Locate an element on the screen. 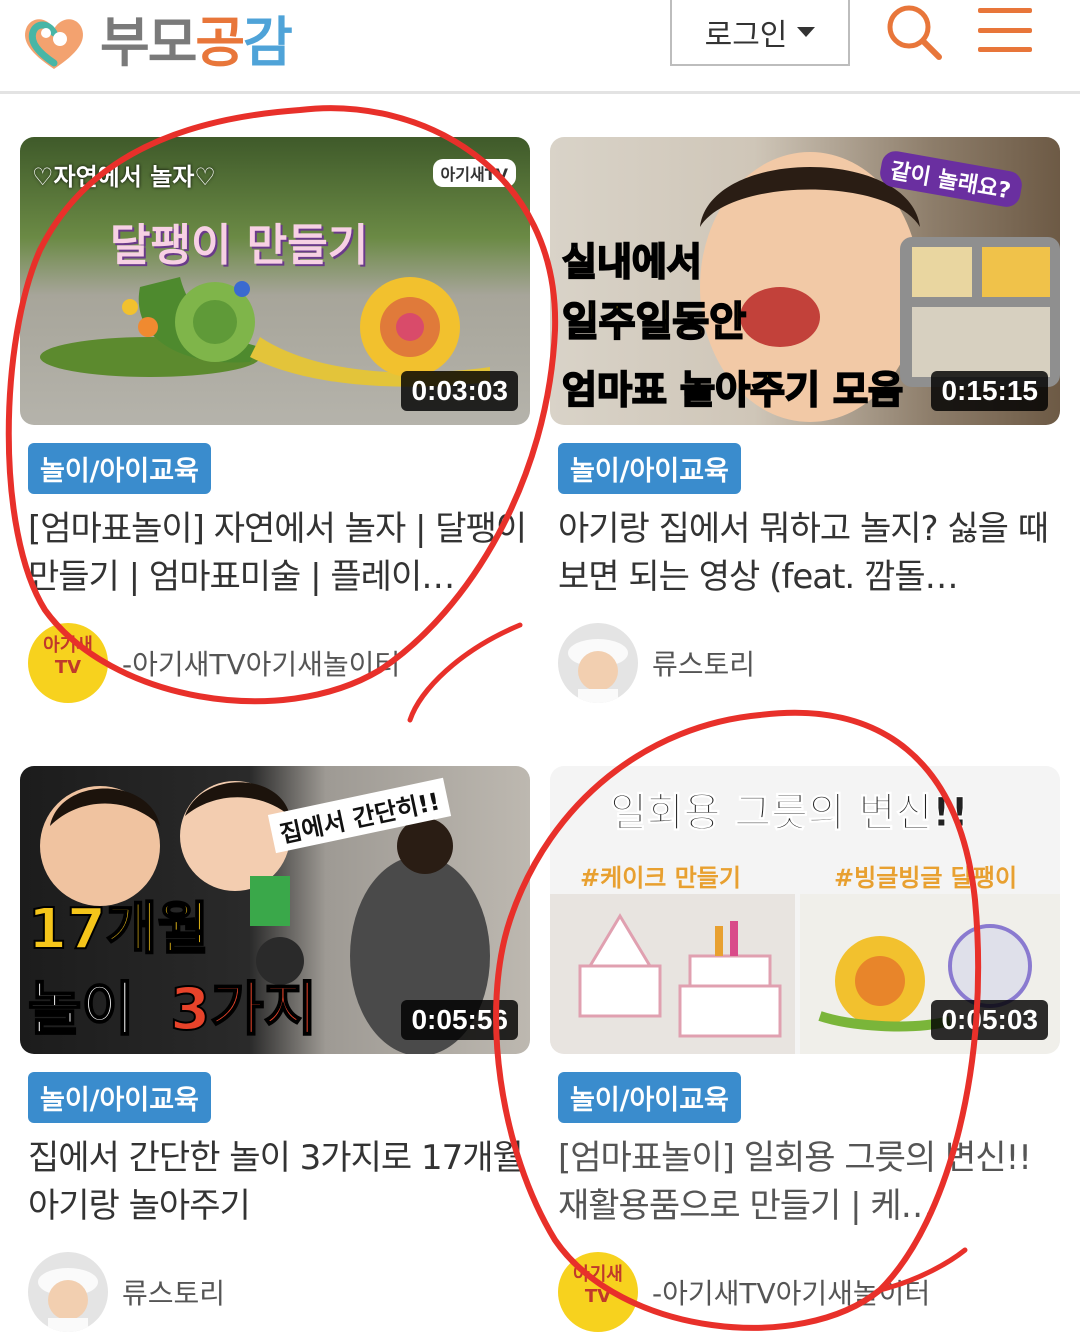  search-icon is located at coordinates (914, 32).